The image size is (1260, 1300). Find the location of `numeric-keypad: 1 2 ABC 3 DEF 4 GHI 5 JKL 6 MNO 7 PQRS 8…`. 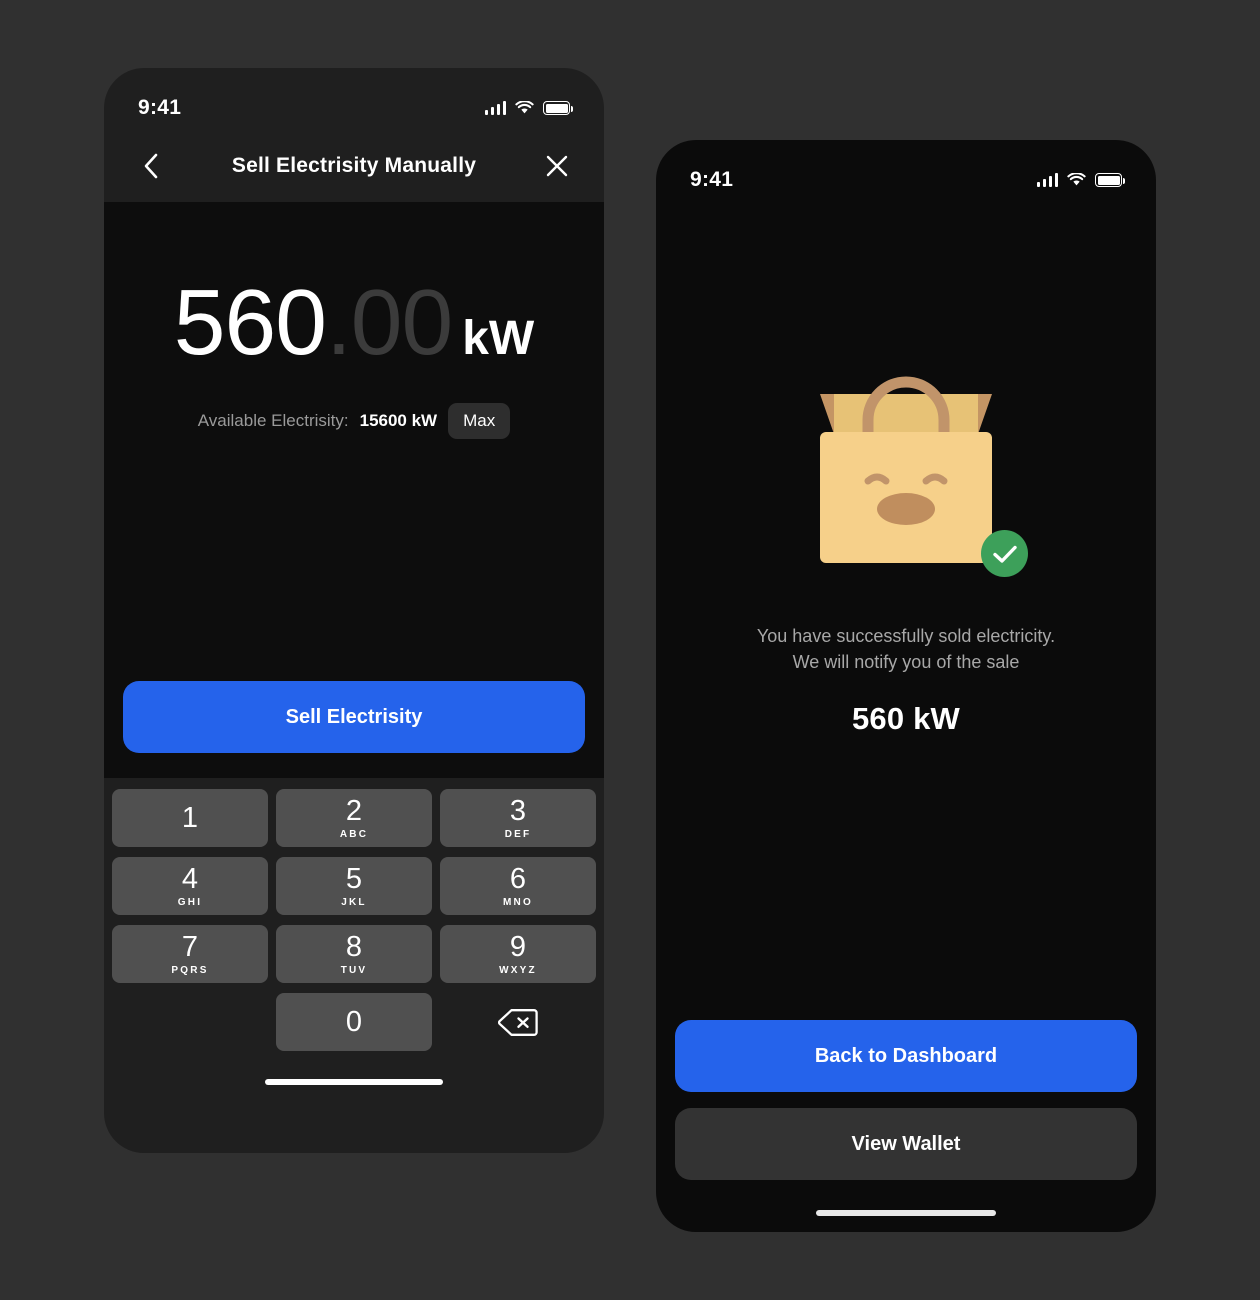

numeric-keypad: 1 2 ABC 3 DEF 4 GHI 5 JKL 6 MNO 7 PQRS 8… is located at coordinates (354, 917).